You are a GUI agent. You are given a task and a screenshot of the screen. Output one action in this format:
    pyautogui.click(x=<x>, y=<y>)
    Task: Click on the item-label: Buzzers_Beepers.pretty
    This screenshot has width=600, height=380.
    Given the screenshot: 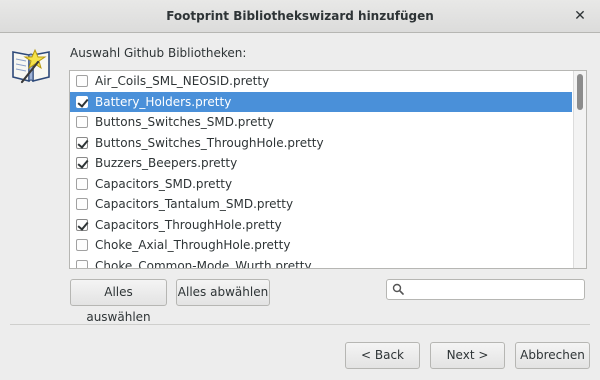 What is the action you would take?
    pyautogui.click(x=166, y=163)
    